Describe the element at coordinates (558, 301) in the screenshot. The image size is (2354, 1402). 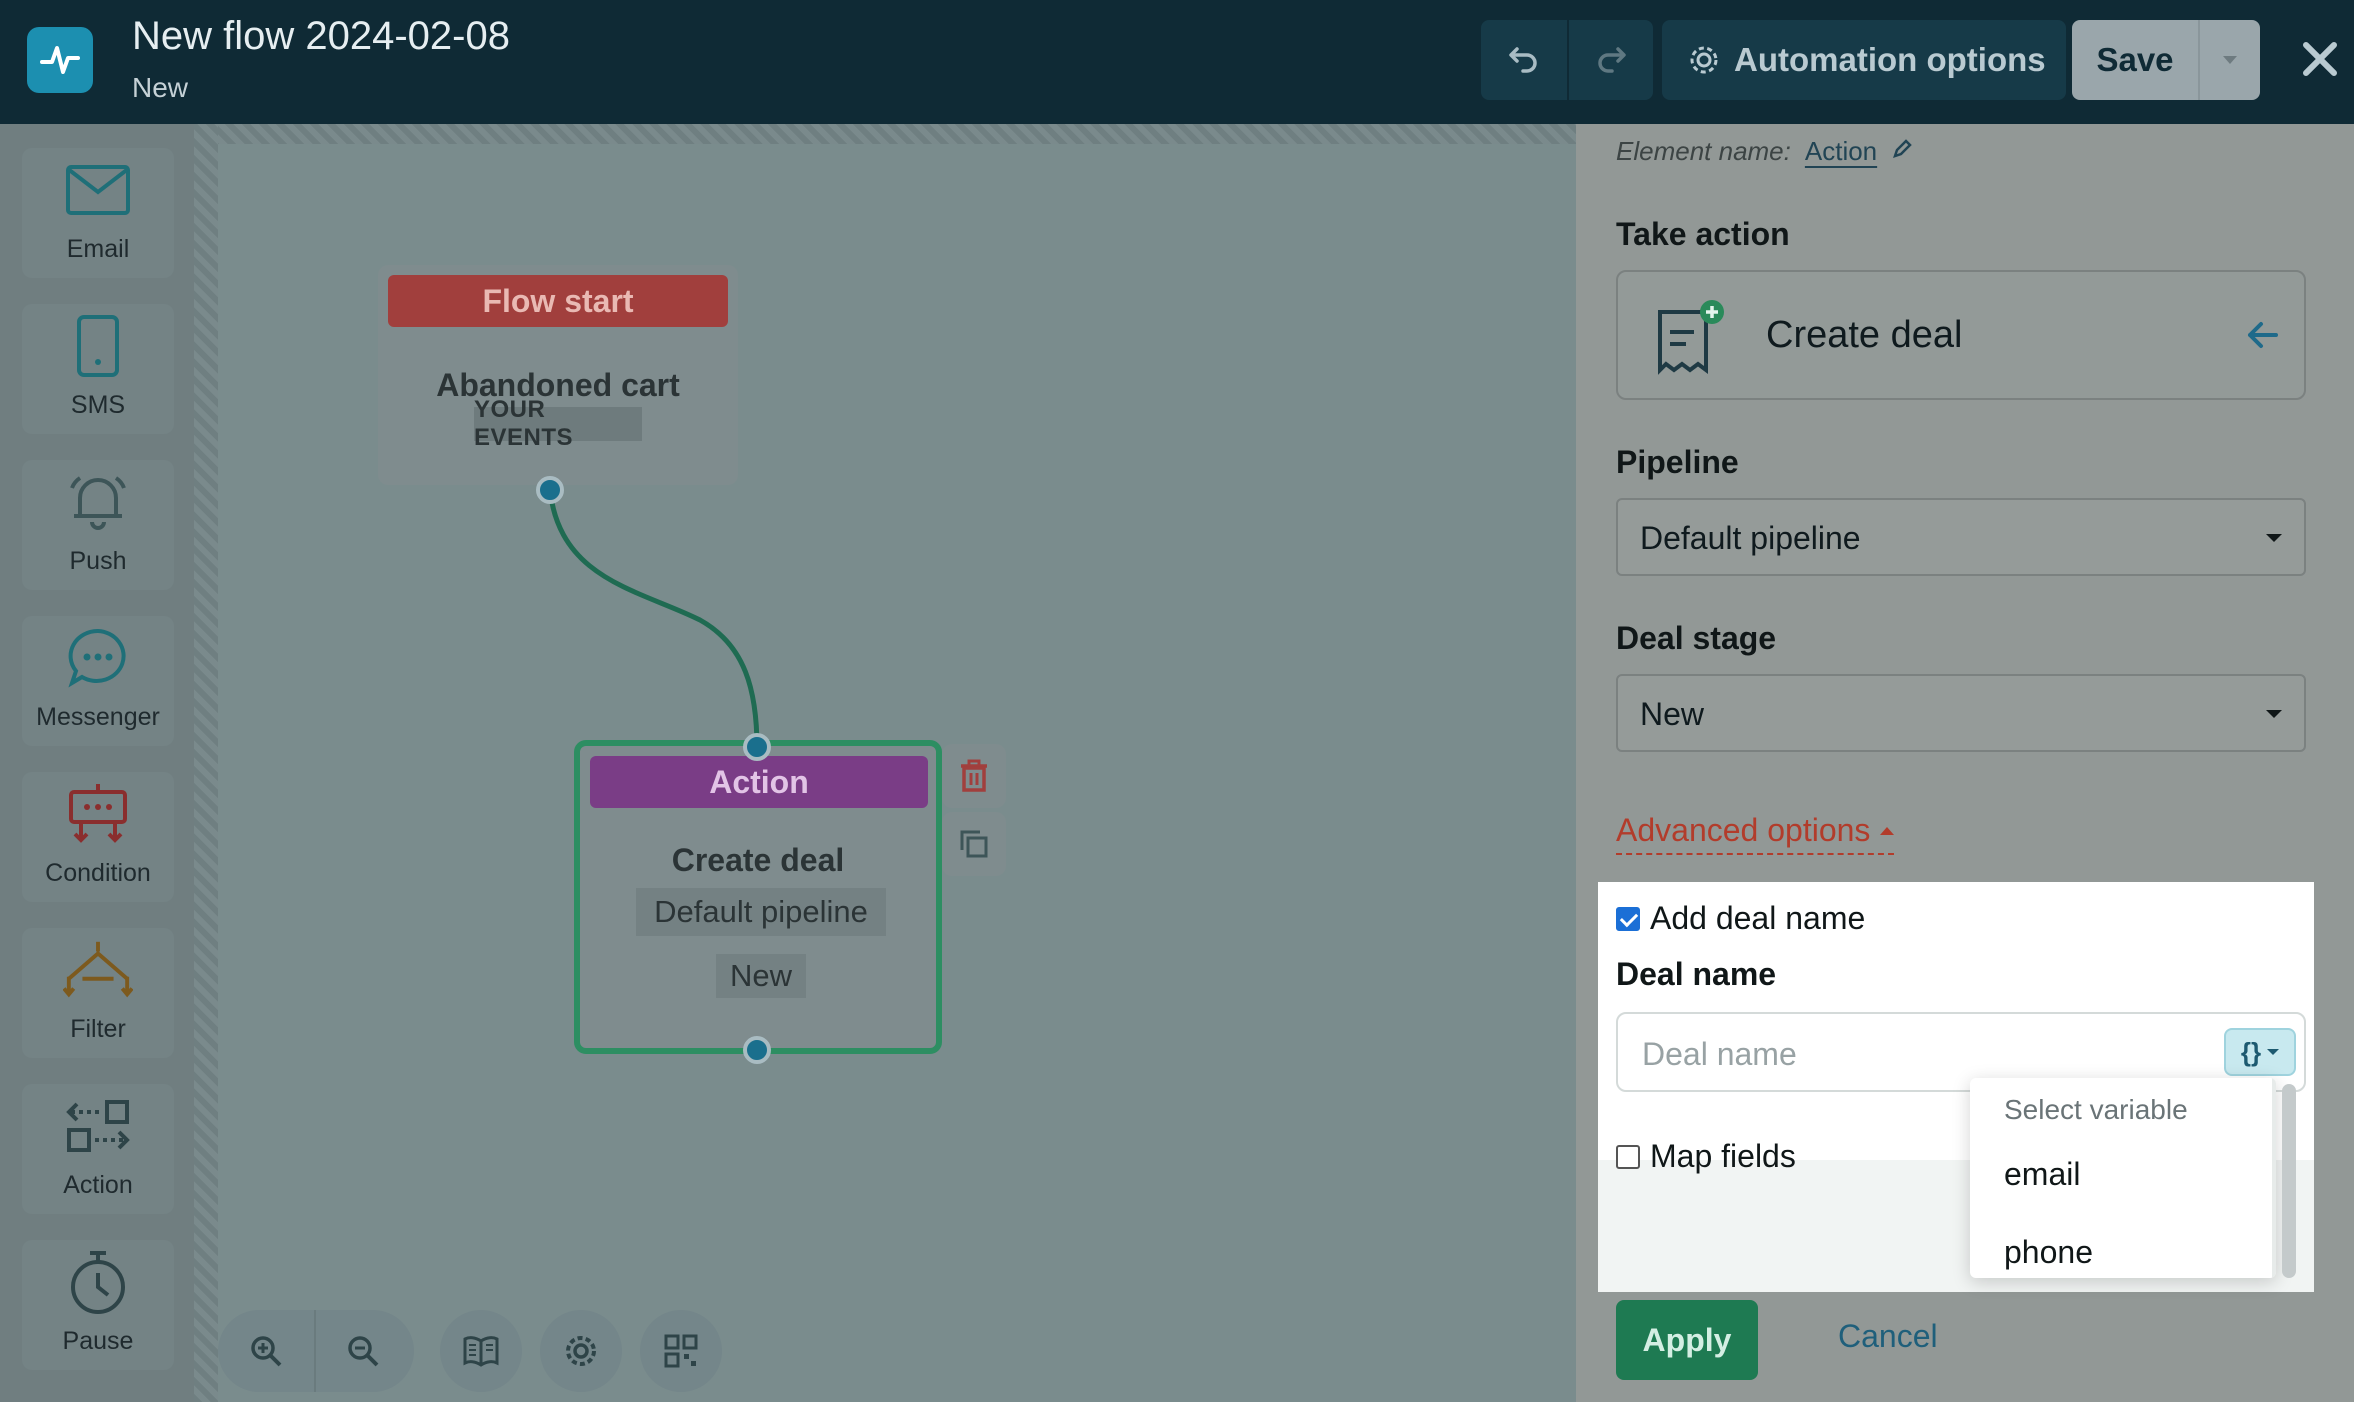
I see `node-header: Flow start` at that location.